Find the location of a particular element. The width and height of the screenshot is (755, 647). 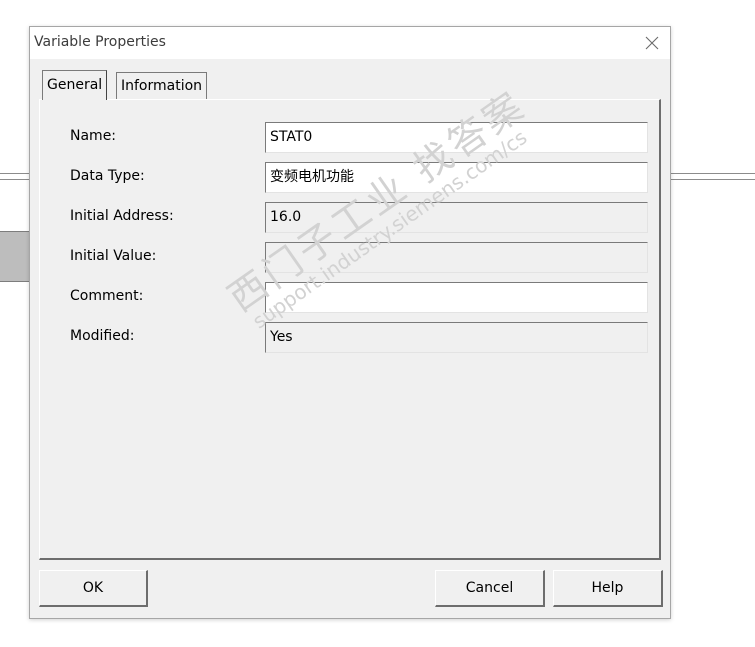

comment-field is located at coordinates (456, 297).